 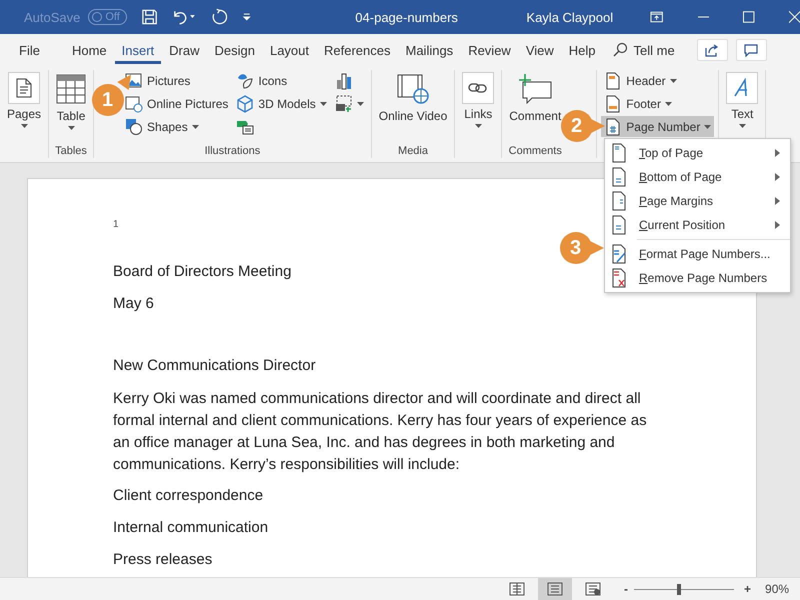 What do you see at coordinates (582, 50) in the screenshot?
I see `menu-tab: Help` at bounding box center [582, 50].